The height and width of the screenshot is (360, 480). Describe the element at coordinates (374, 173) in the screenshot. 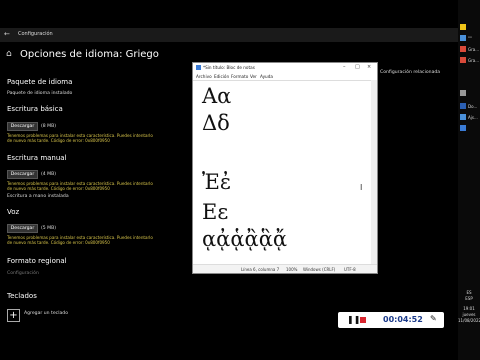

I see `vertical-scrollbar` at that location.